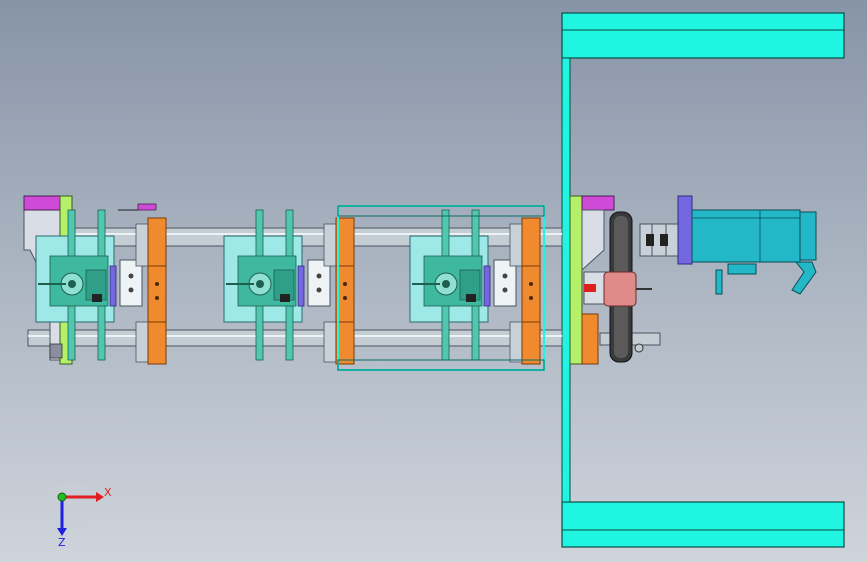 This screenshot has width=867, height=562. I want to click on lime-plate-right, so click(576, 280).